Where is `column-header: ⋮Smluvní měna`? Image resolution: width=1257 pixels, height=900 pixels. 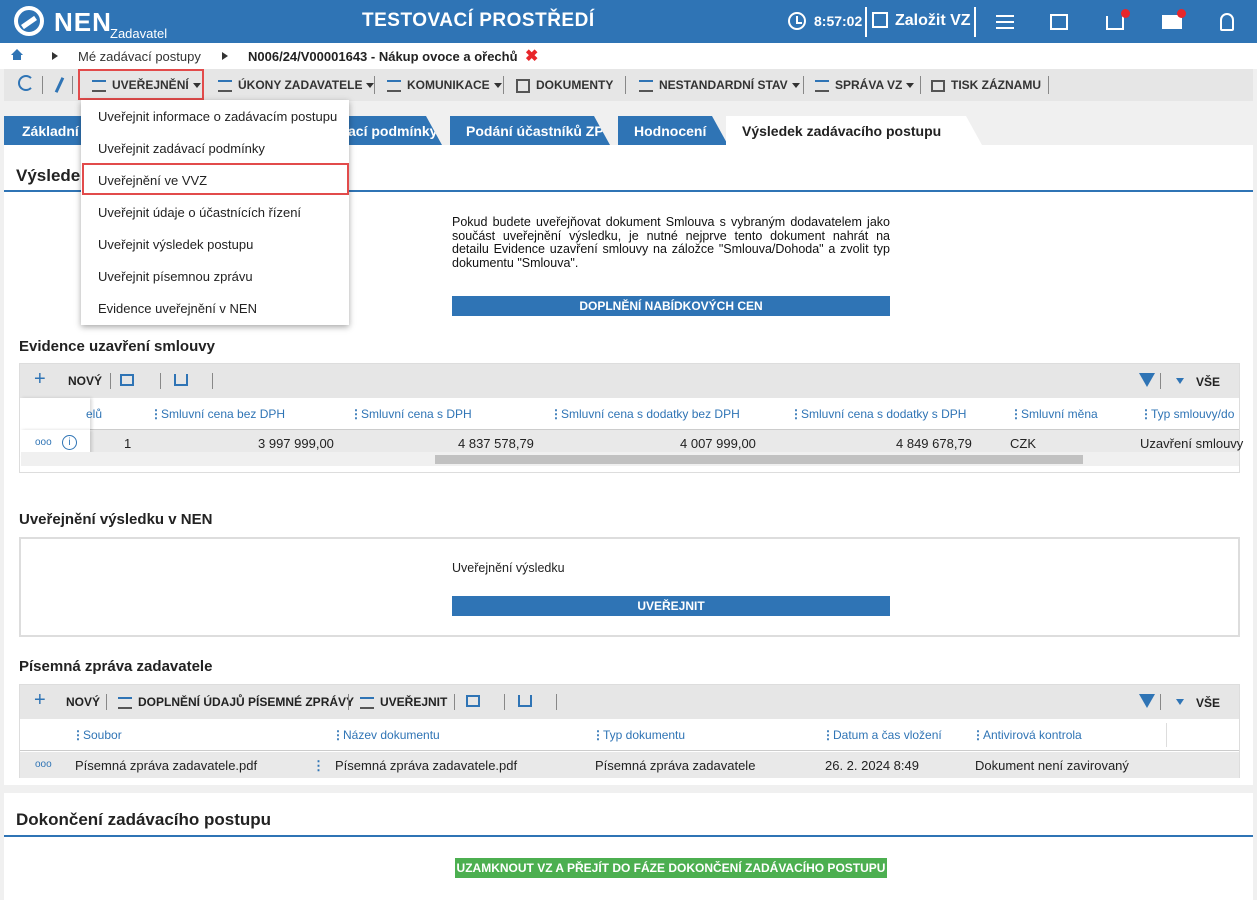
column-header: ⋮Smluvní měna is located at coordinates (1054, 414).